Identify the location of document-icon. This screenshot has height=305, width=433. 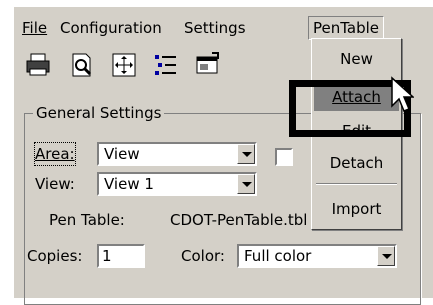
(208, 65).